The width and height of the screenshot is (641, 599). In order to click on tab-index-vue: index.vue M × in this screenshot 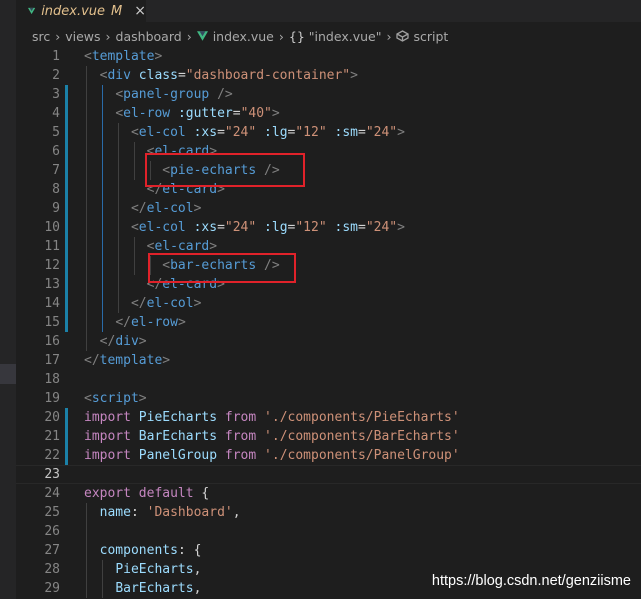, I will do `click(81, 11)`.